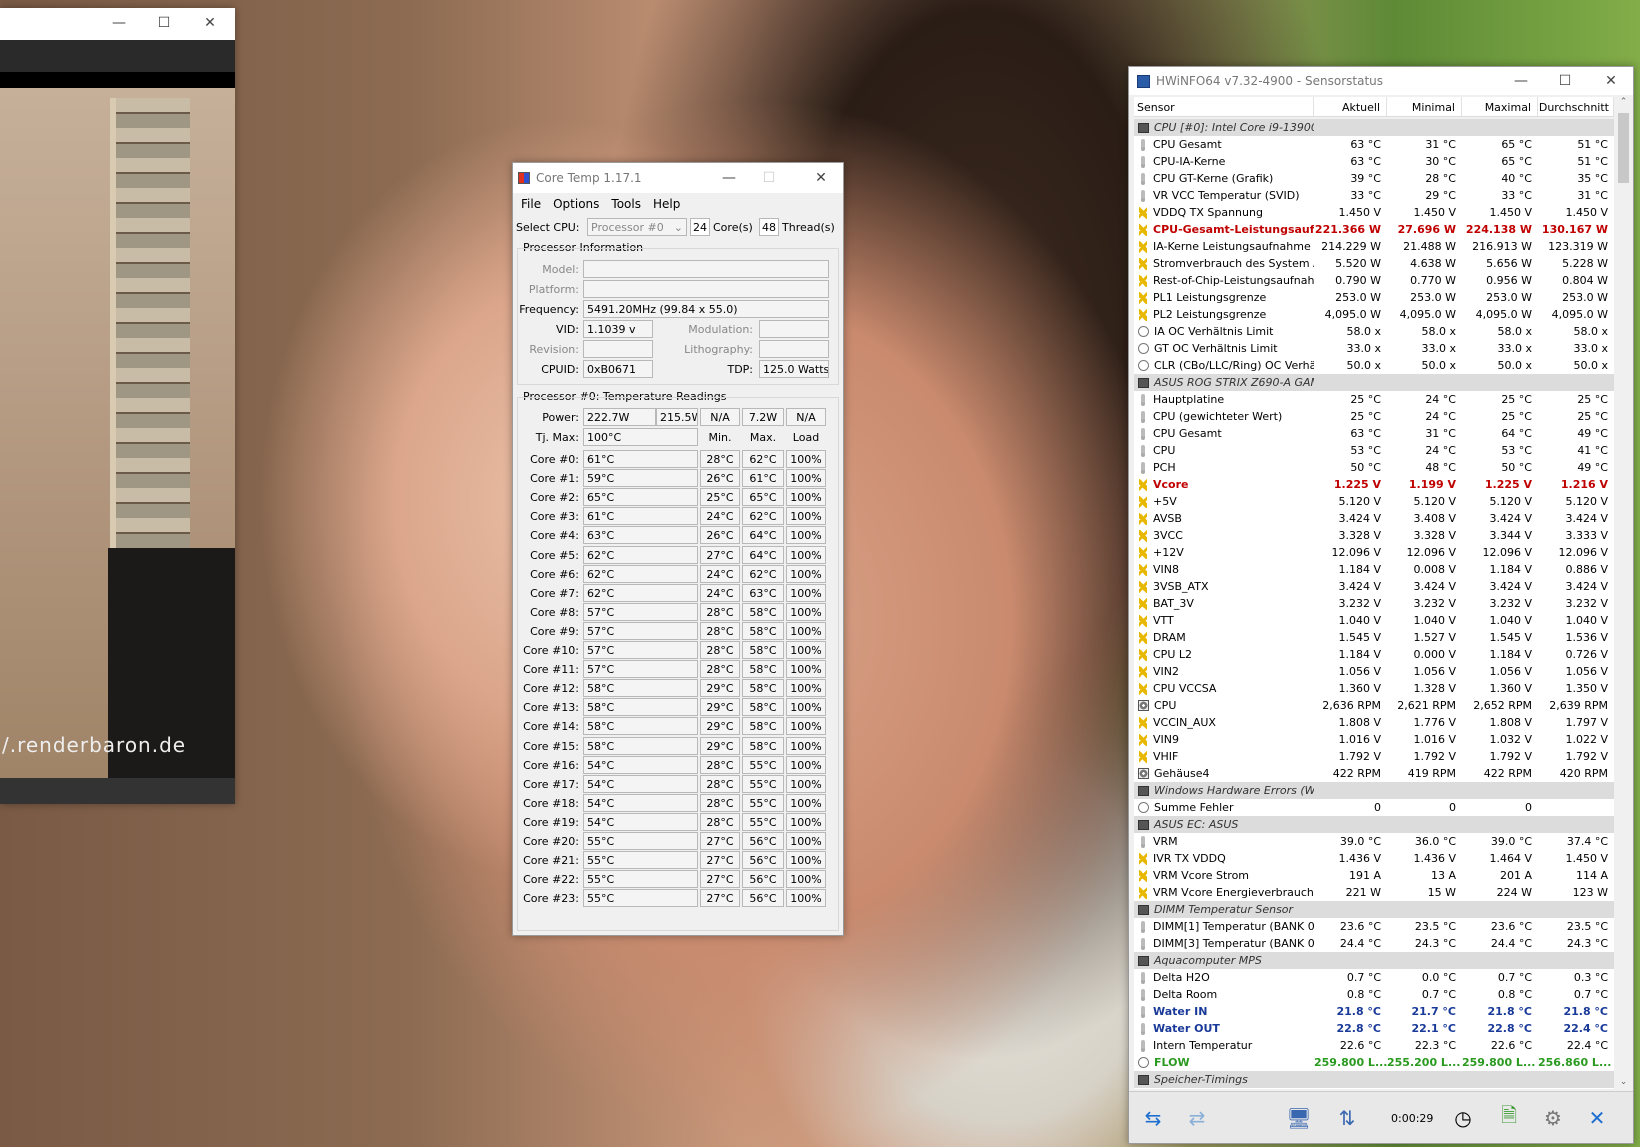  I want to click on scroll-up-icon: ⌃, so click(1623, 102).